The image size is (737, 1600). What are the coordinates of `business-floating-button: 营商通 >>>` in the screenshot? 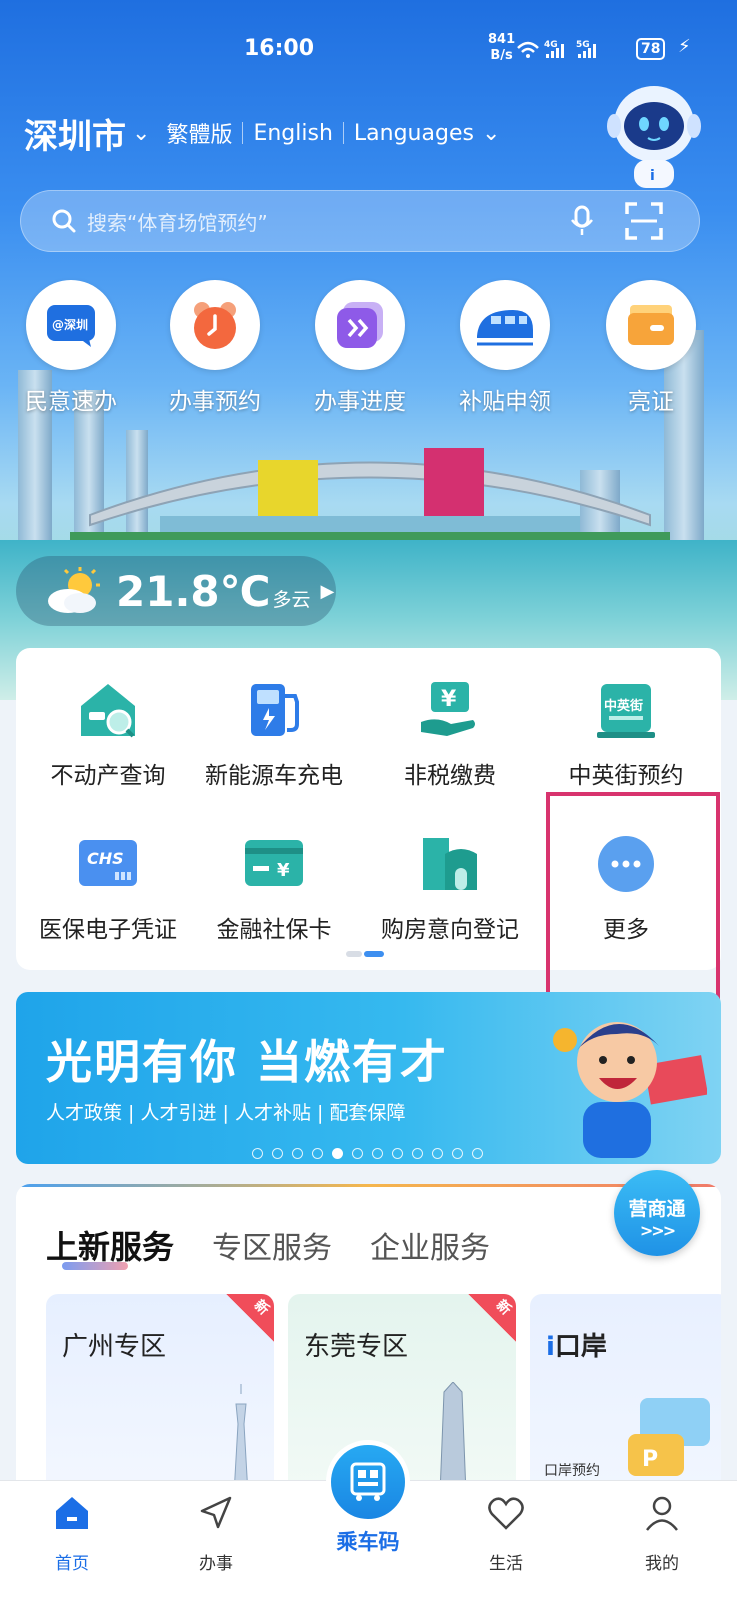 It's located at (657, 1213).